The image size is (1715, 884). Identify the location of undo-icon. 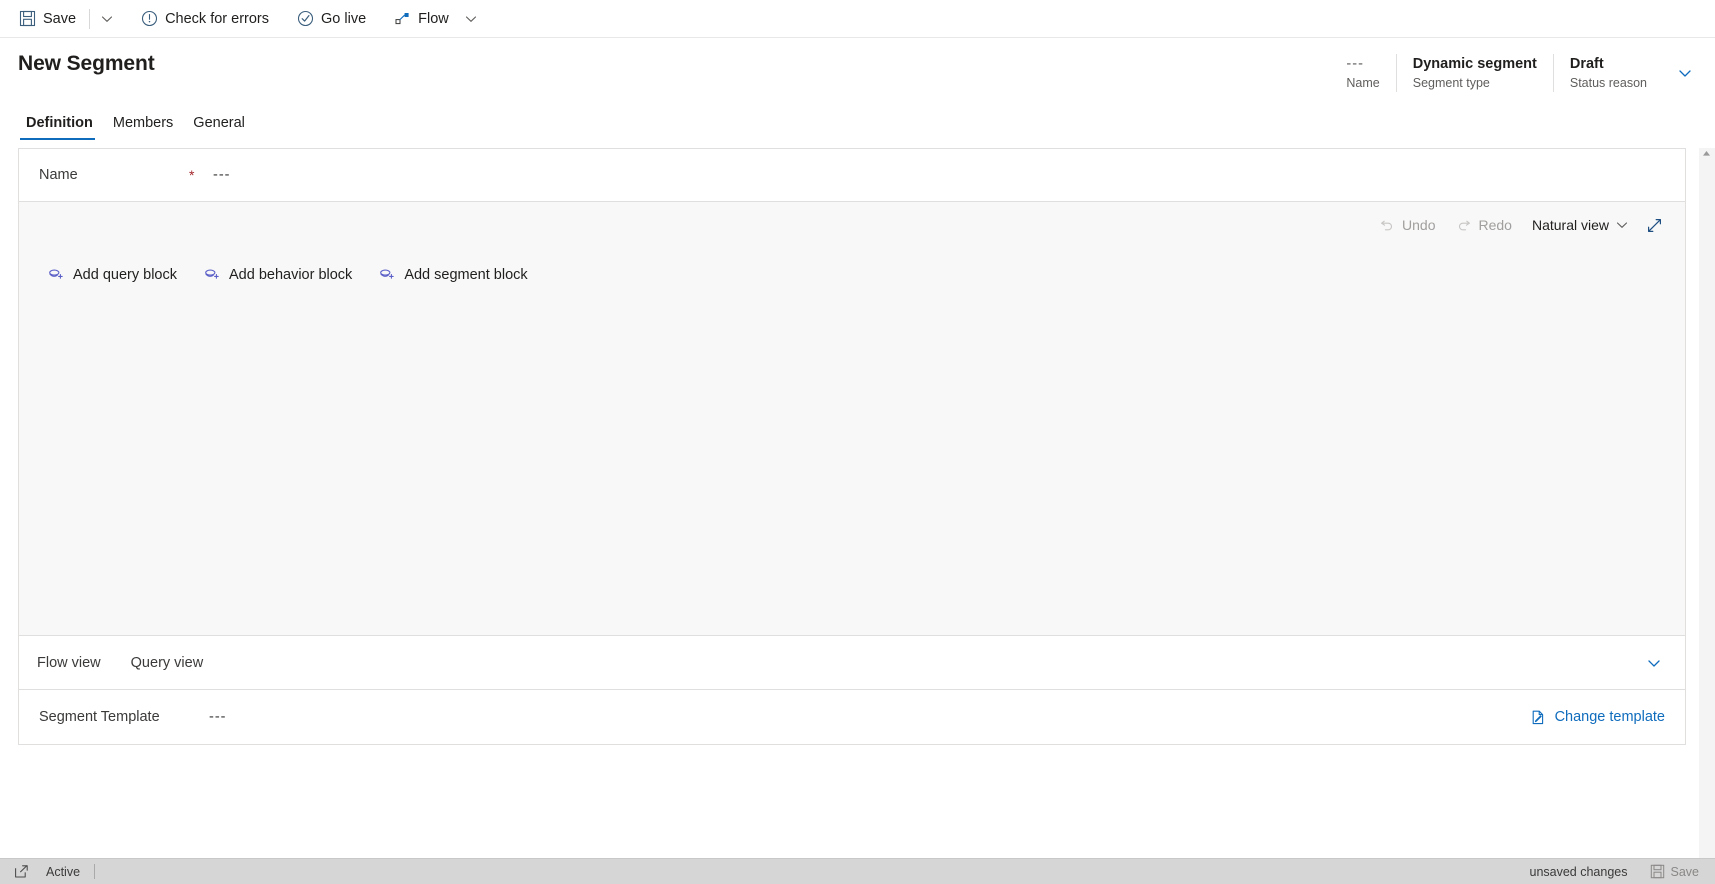
(1387, 225).